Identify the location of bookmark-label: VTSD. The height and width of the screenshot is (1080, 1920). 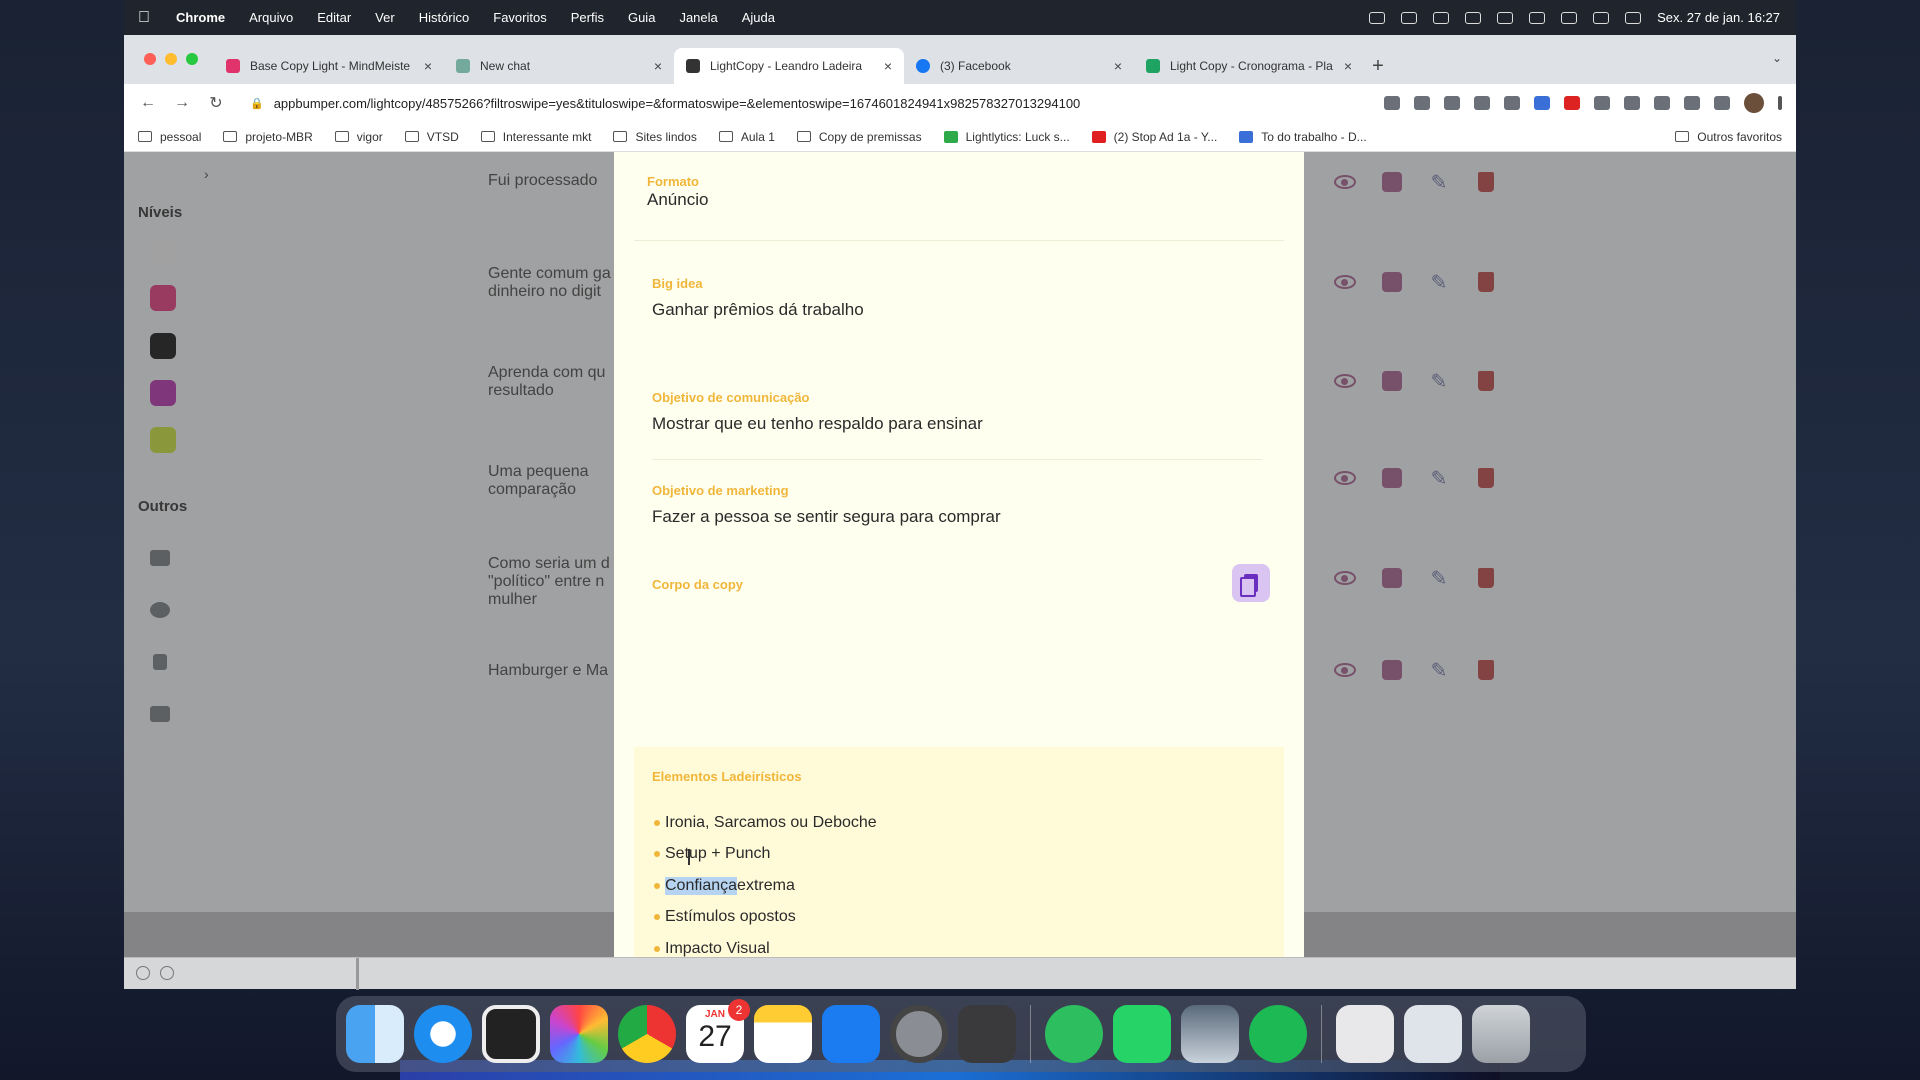
(442, 136).